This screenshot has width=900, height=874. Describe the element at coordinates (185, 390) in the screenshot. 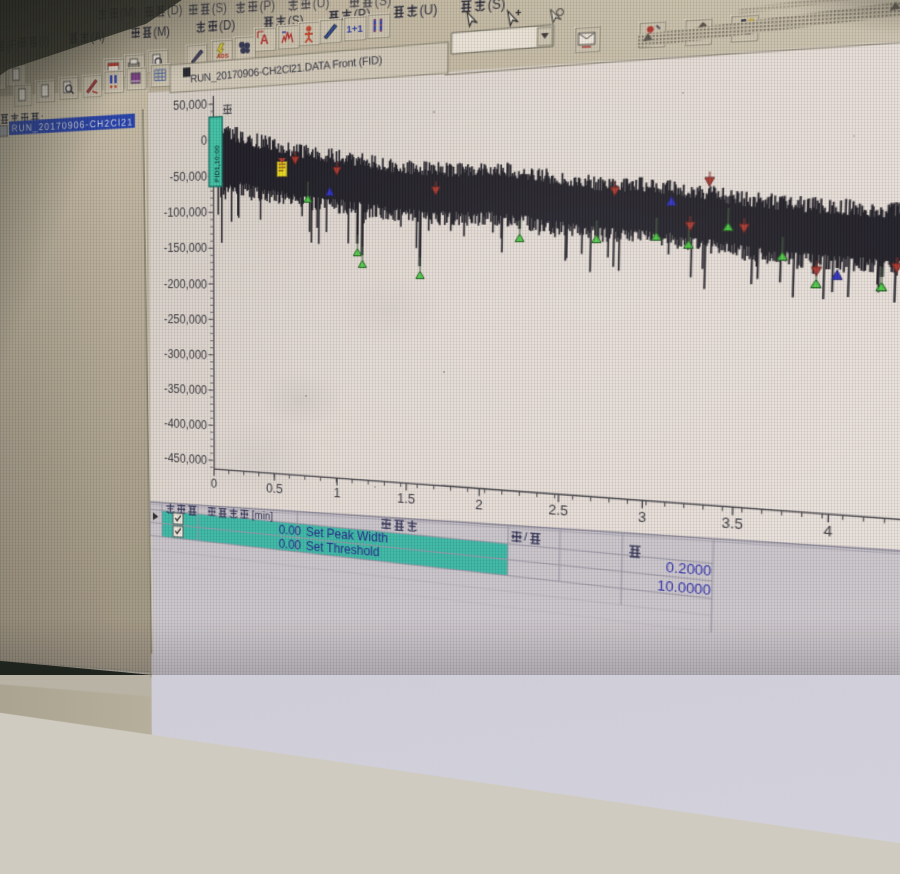

I see `svg-text: -350,000` at that location.